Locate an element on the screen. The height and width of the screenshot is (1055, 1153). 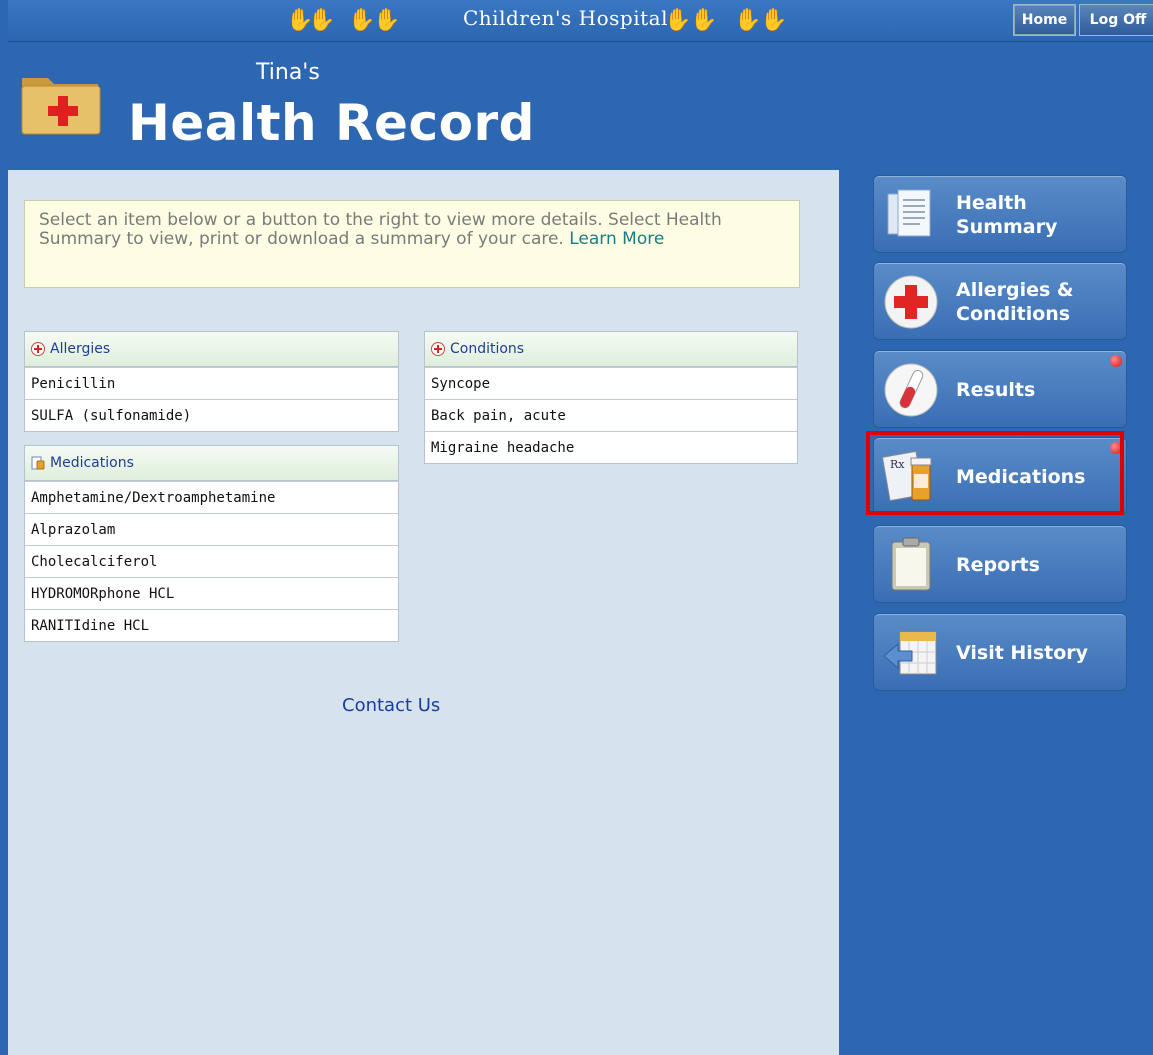
nav-label: Reports is located at coordinates (998, 565).